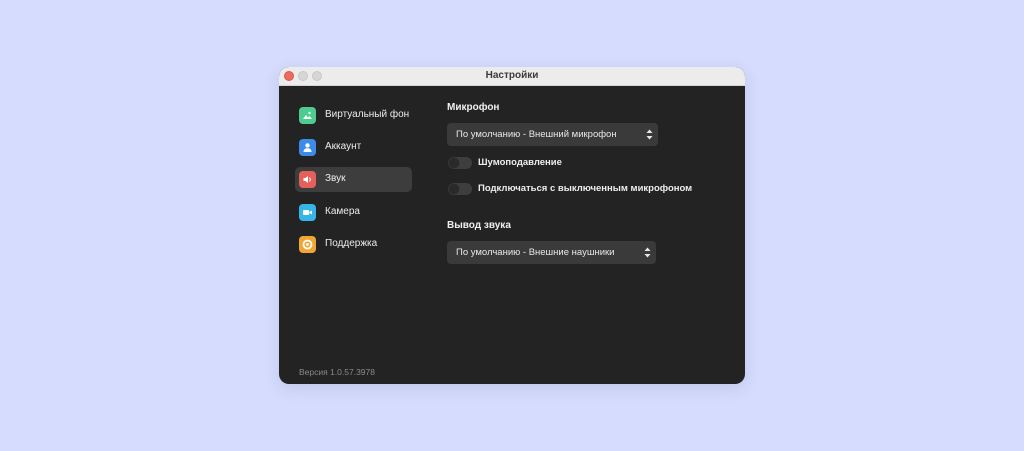  Describe the element at coordinates (353, 179) in the screenshot. I see `sidebar-item-sound: Звук` at that location.